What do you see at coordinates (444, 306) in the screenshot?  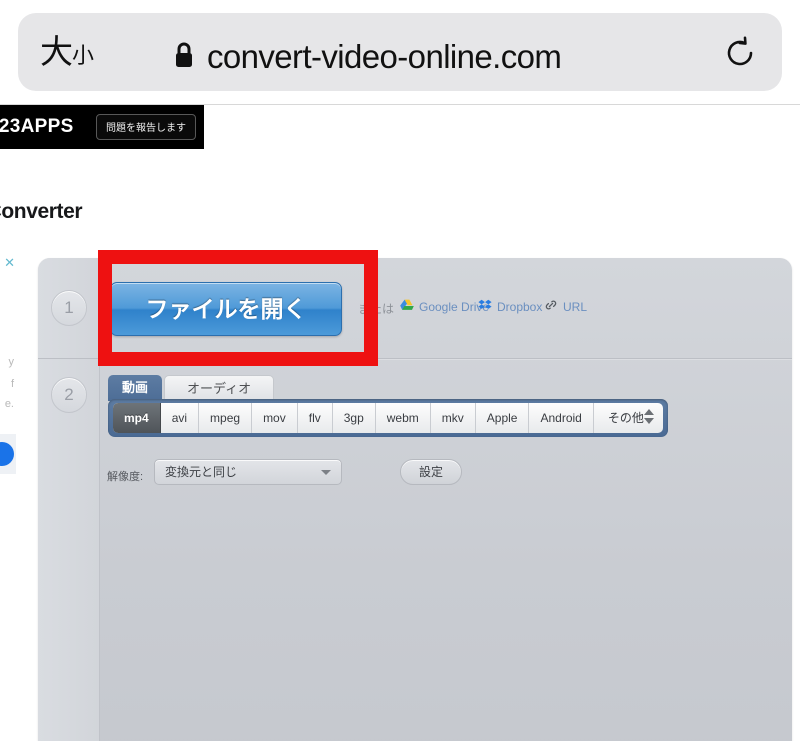 I see `google-drive-link: Google Drive` at bounding box center [444, 306].